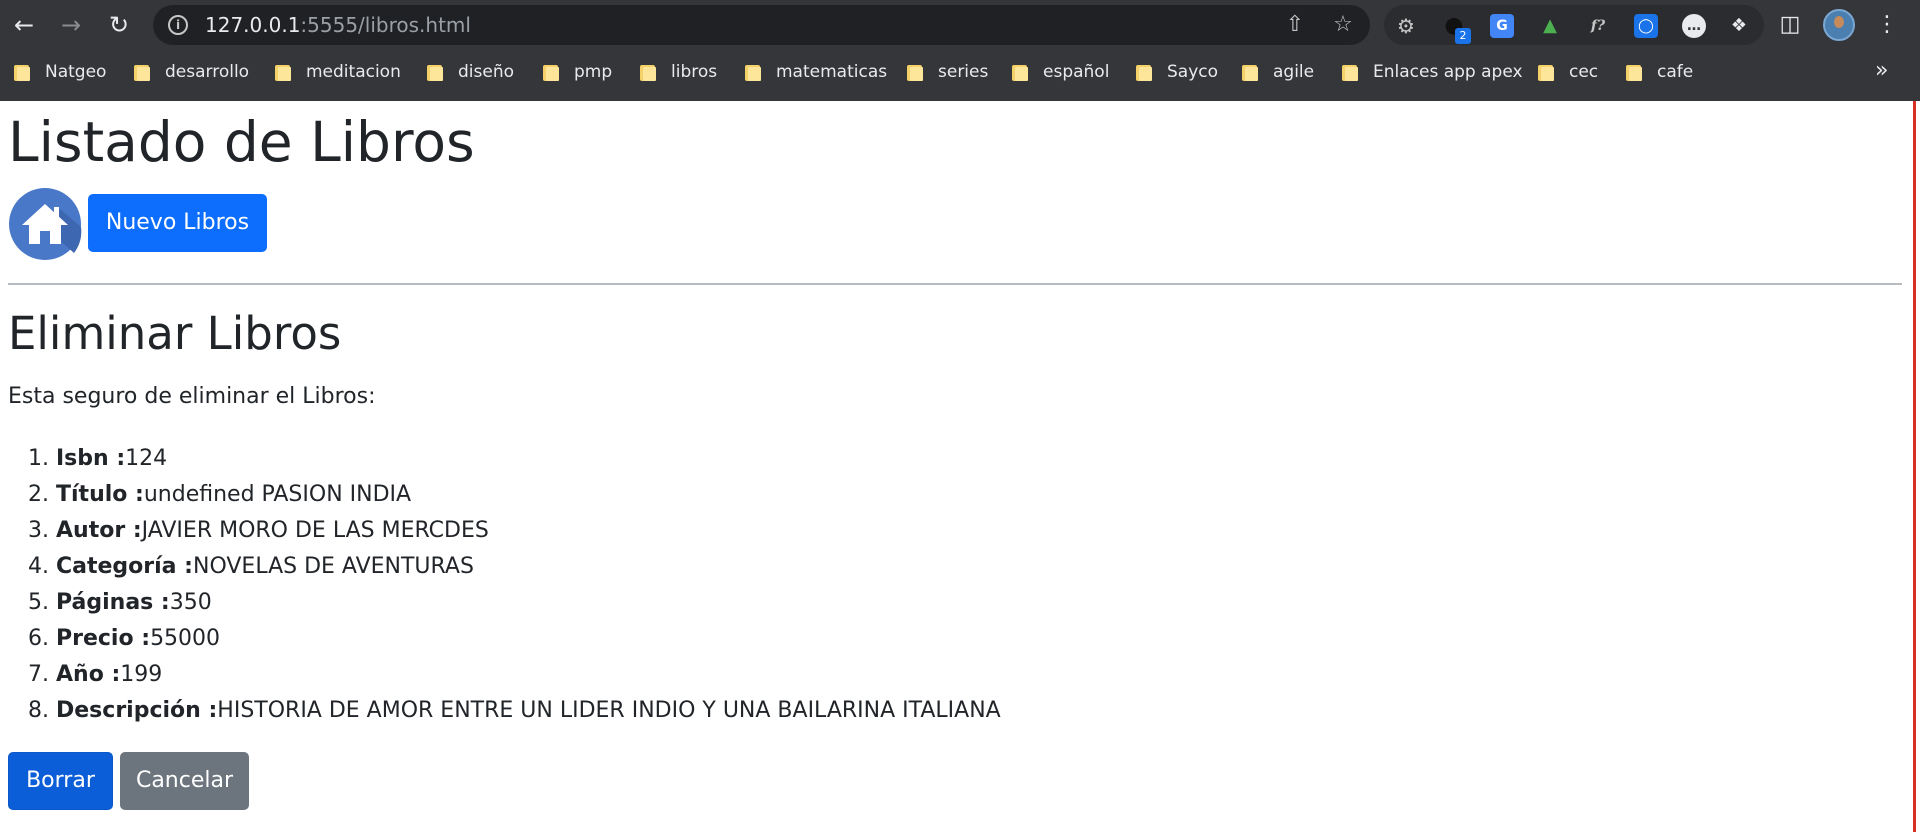 The height and width of the screenshot is (832, 1920). Describe the element at coordinates (1790, 25) in the screenshot. I see `side-panel-icon: ◫` at that location.